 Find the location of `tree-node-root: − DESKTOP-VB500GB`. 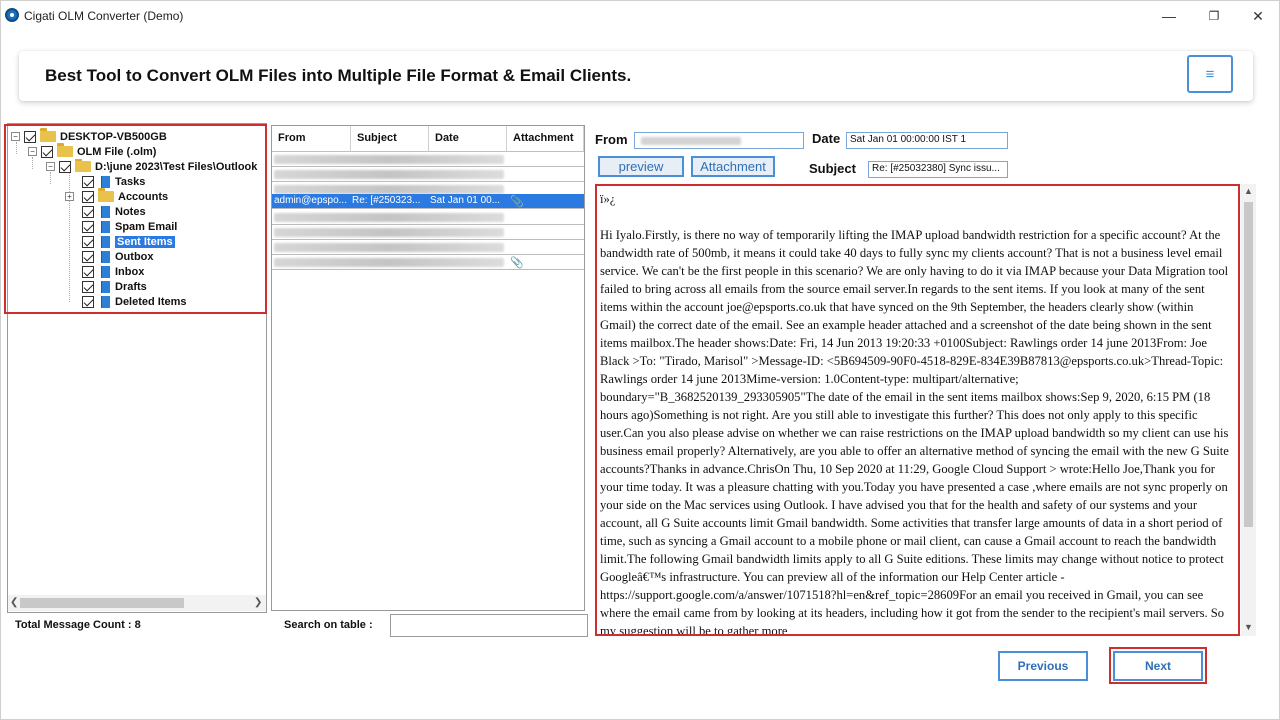

tree-node-root: − DESKTOP-VB500GB is located at coordinates (89, 136).